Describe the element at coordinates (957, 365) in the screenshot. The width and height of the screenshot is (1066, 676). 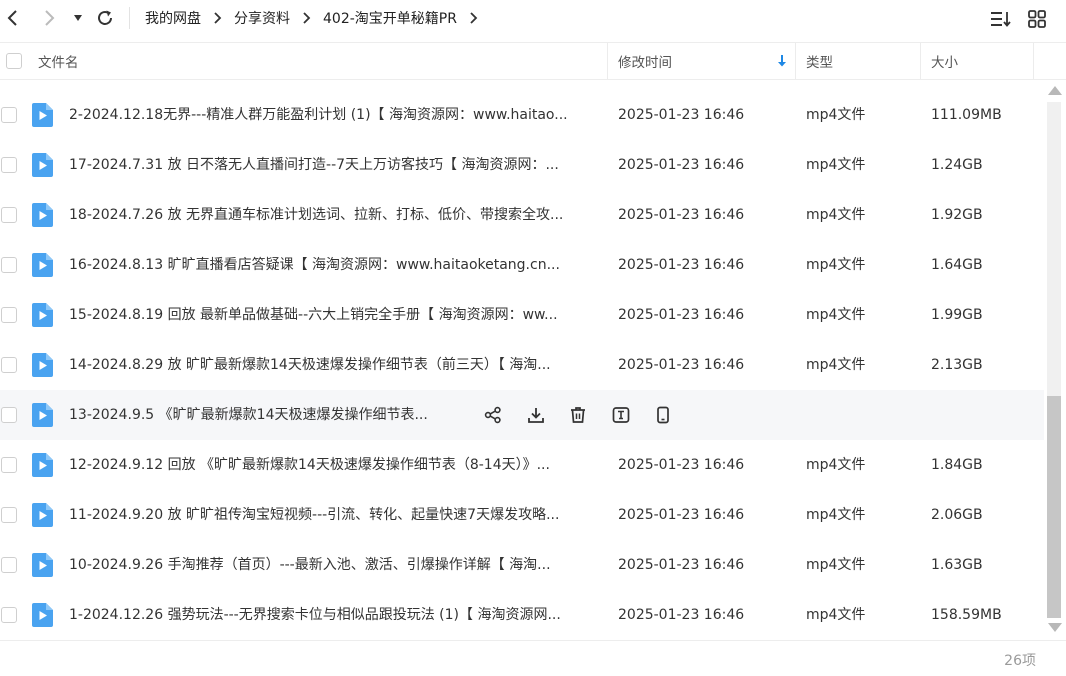
I see `file-size: 2.13GB` at that location.